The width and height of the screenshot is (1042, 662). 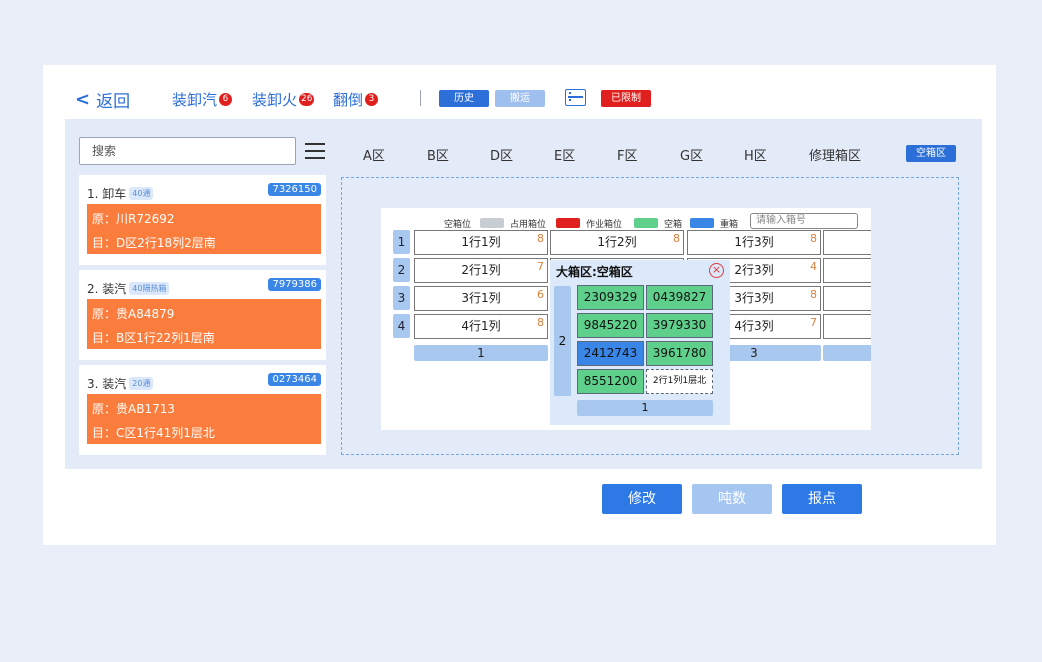 What do you see at coordinates (226, 99) in the screenshot?
I see `count-badge: 6` at bounding box center [226, 99].